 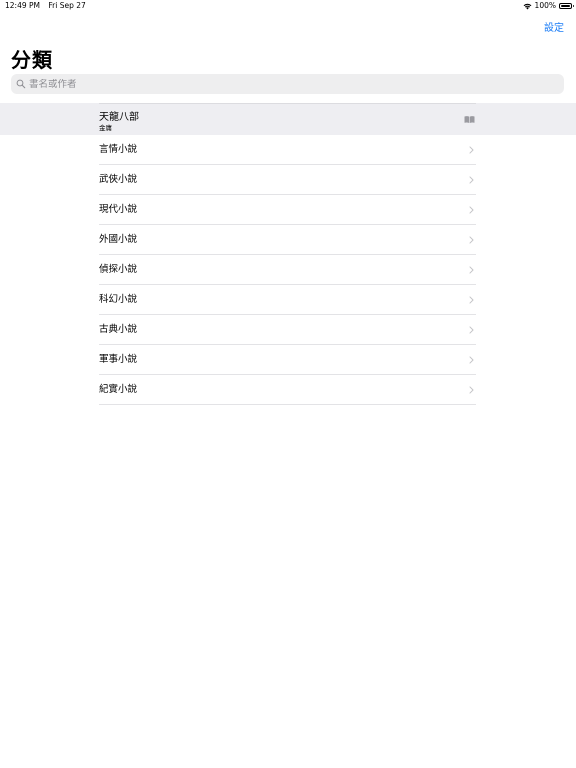 I want to click on category-item: 偵探小說, so click(x=287, y=270).